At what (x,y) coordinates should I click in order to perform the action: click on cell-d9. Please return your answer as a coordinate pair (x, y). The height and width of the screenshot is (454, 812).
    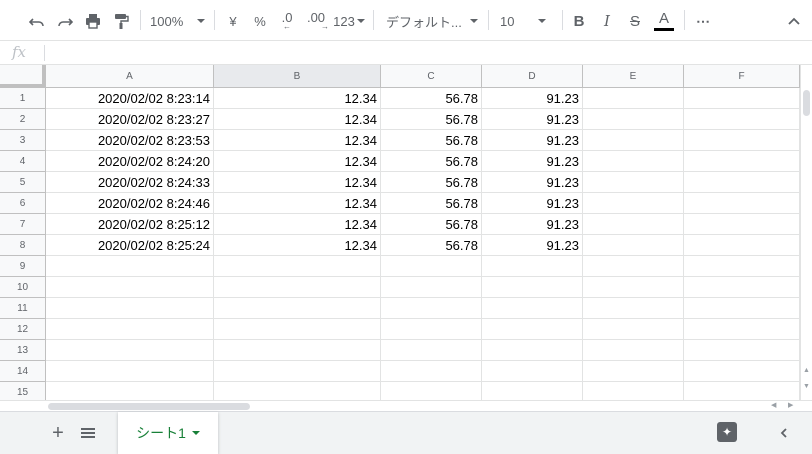
    Looking at the image, I should click on (532, 266).